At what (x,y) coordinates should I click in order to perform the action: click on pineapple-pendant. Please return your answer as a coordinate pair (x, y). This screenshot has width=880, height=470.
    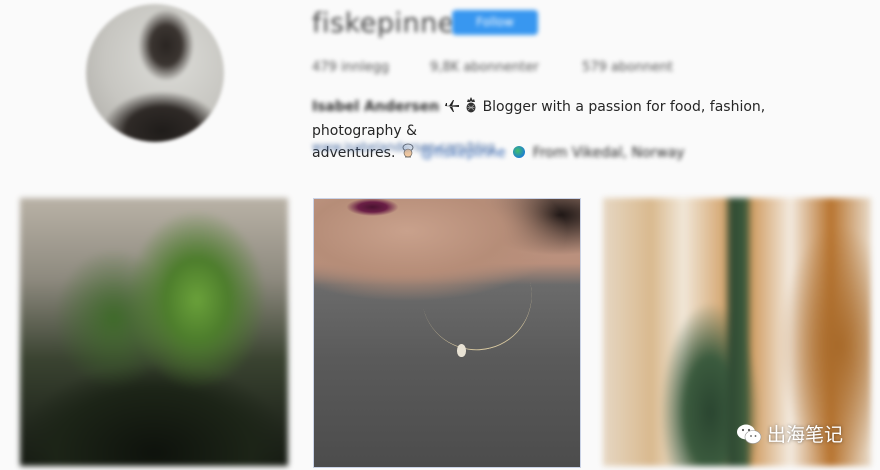
    Looking at the image, I should click on (461, 350).